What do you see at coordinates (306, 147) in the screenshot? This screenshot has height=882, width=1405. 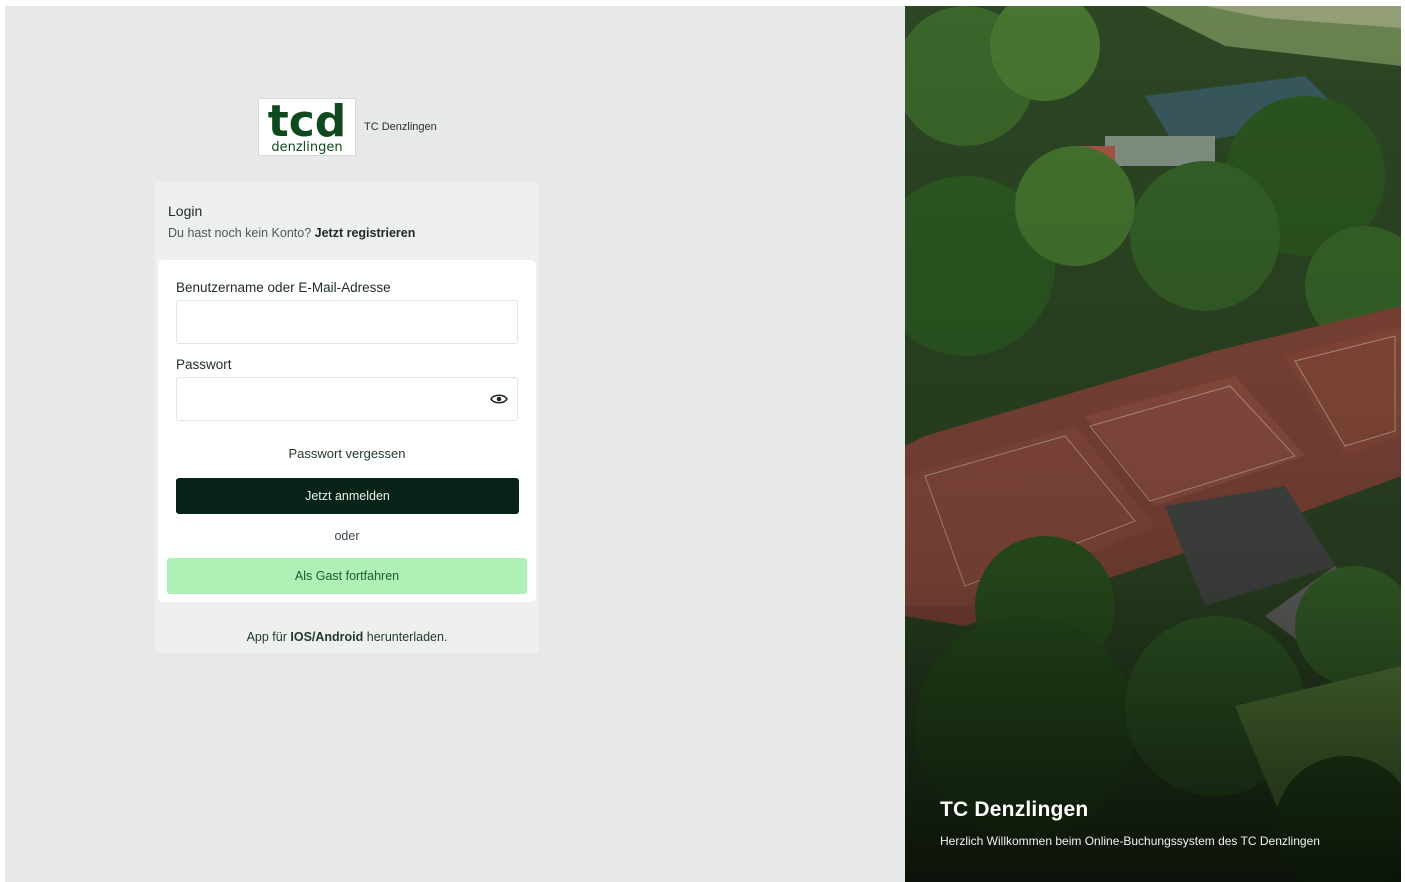 I see `svg-text: denzlingen` at bounding box center [306, 147].